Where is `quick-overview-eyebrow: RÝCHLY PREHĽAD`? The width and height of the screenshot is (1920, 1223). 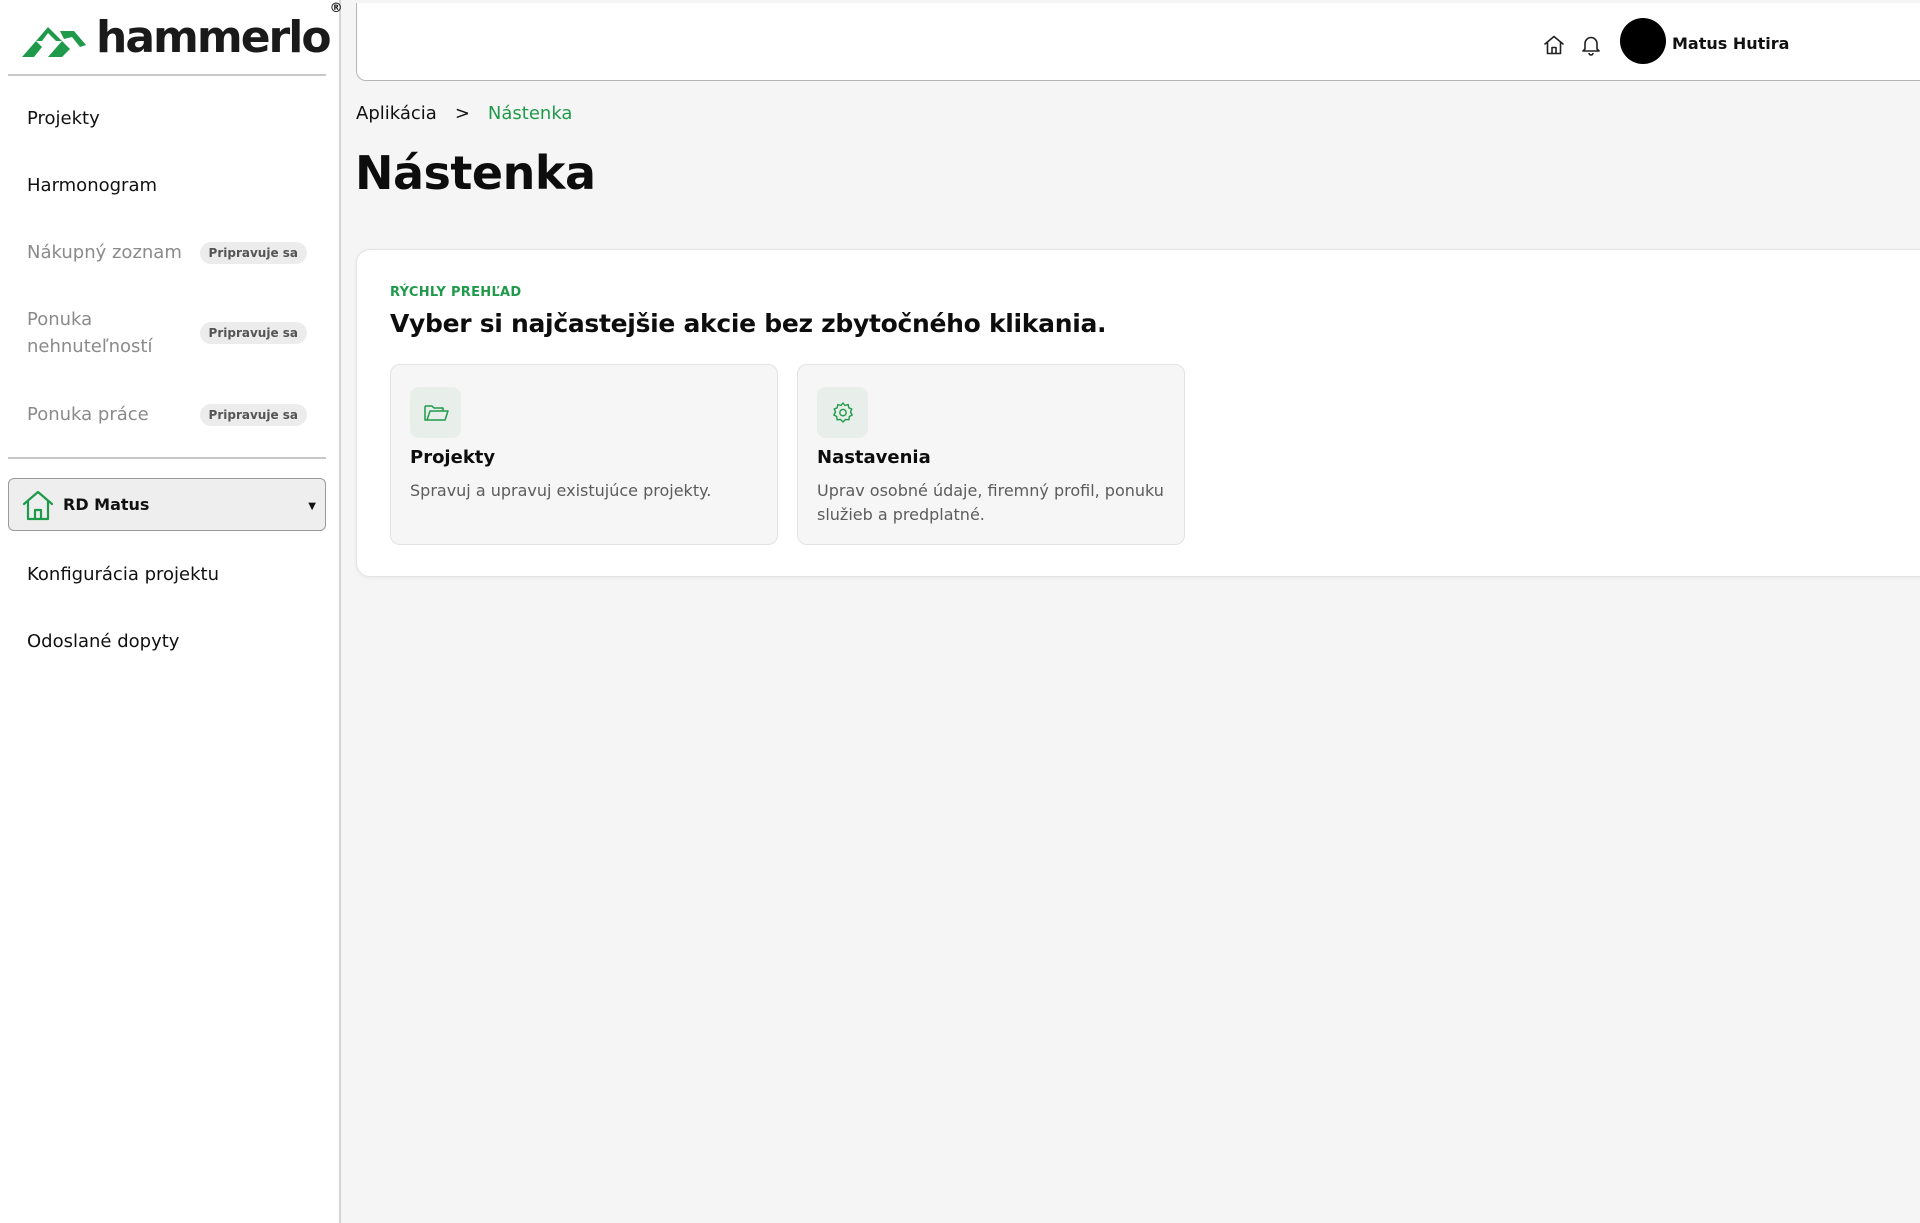 quick-overview-eyebrow: RÝCHLY PREHĽAD is located at coordinates (456, 292).